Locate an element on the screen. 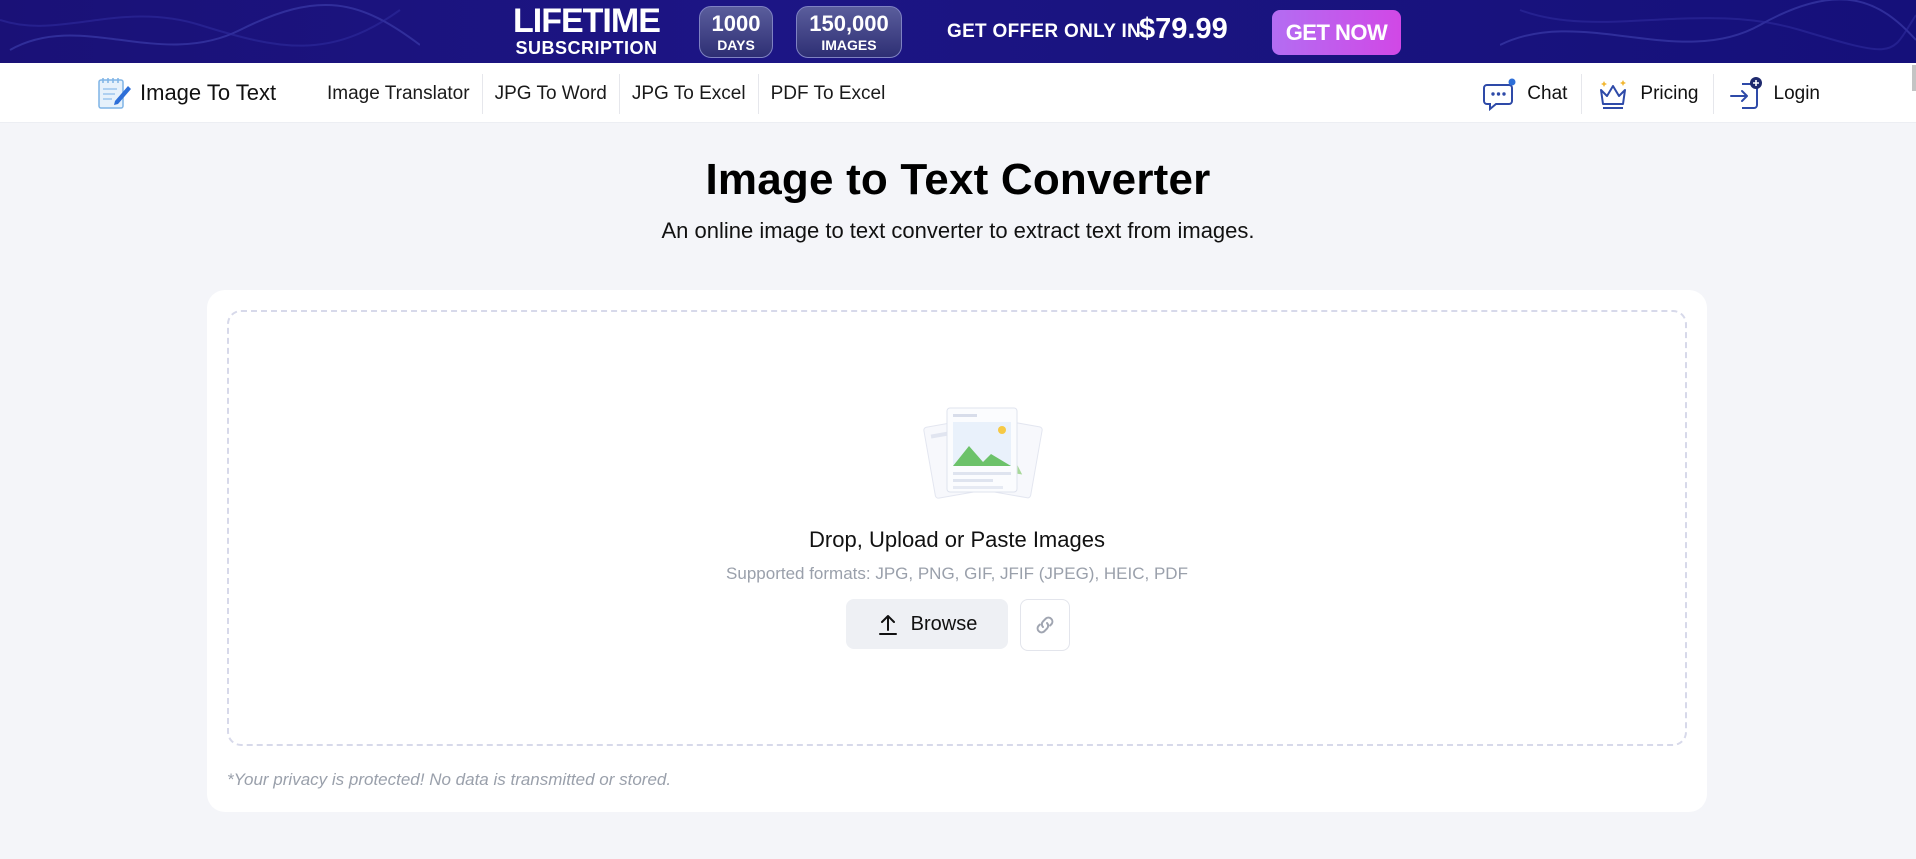 The height and width of the screenshot is (859, 1916). login-label: Login is located at coordinates (1797, 93).